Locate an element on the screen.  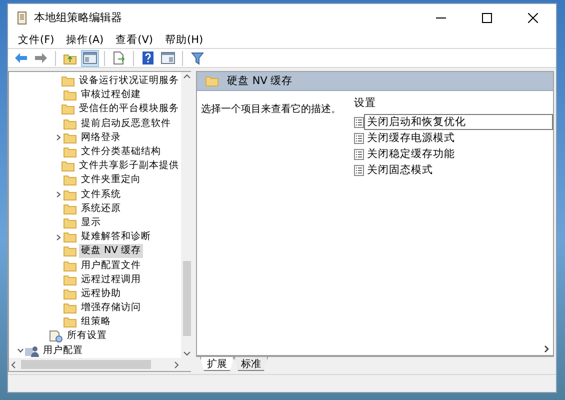
tree-item: 文件系统 is located at coordinates (101, 195).